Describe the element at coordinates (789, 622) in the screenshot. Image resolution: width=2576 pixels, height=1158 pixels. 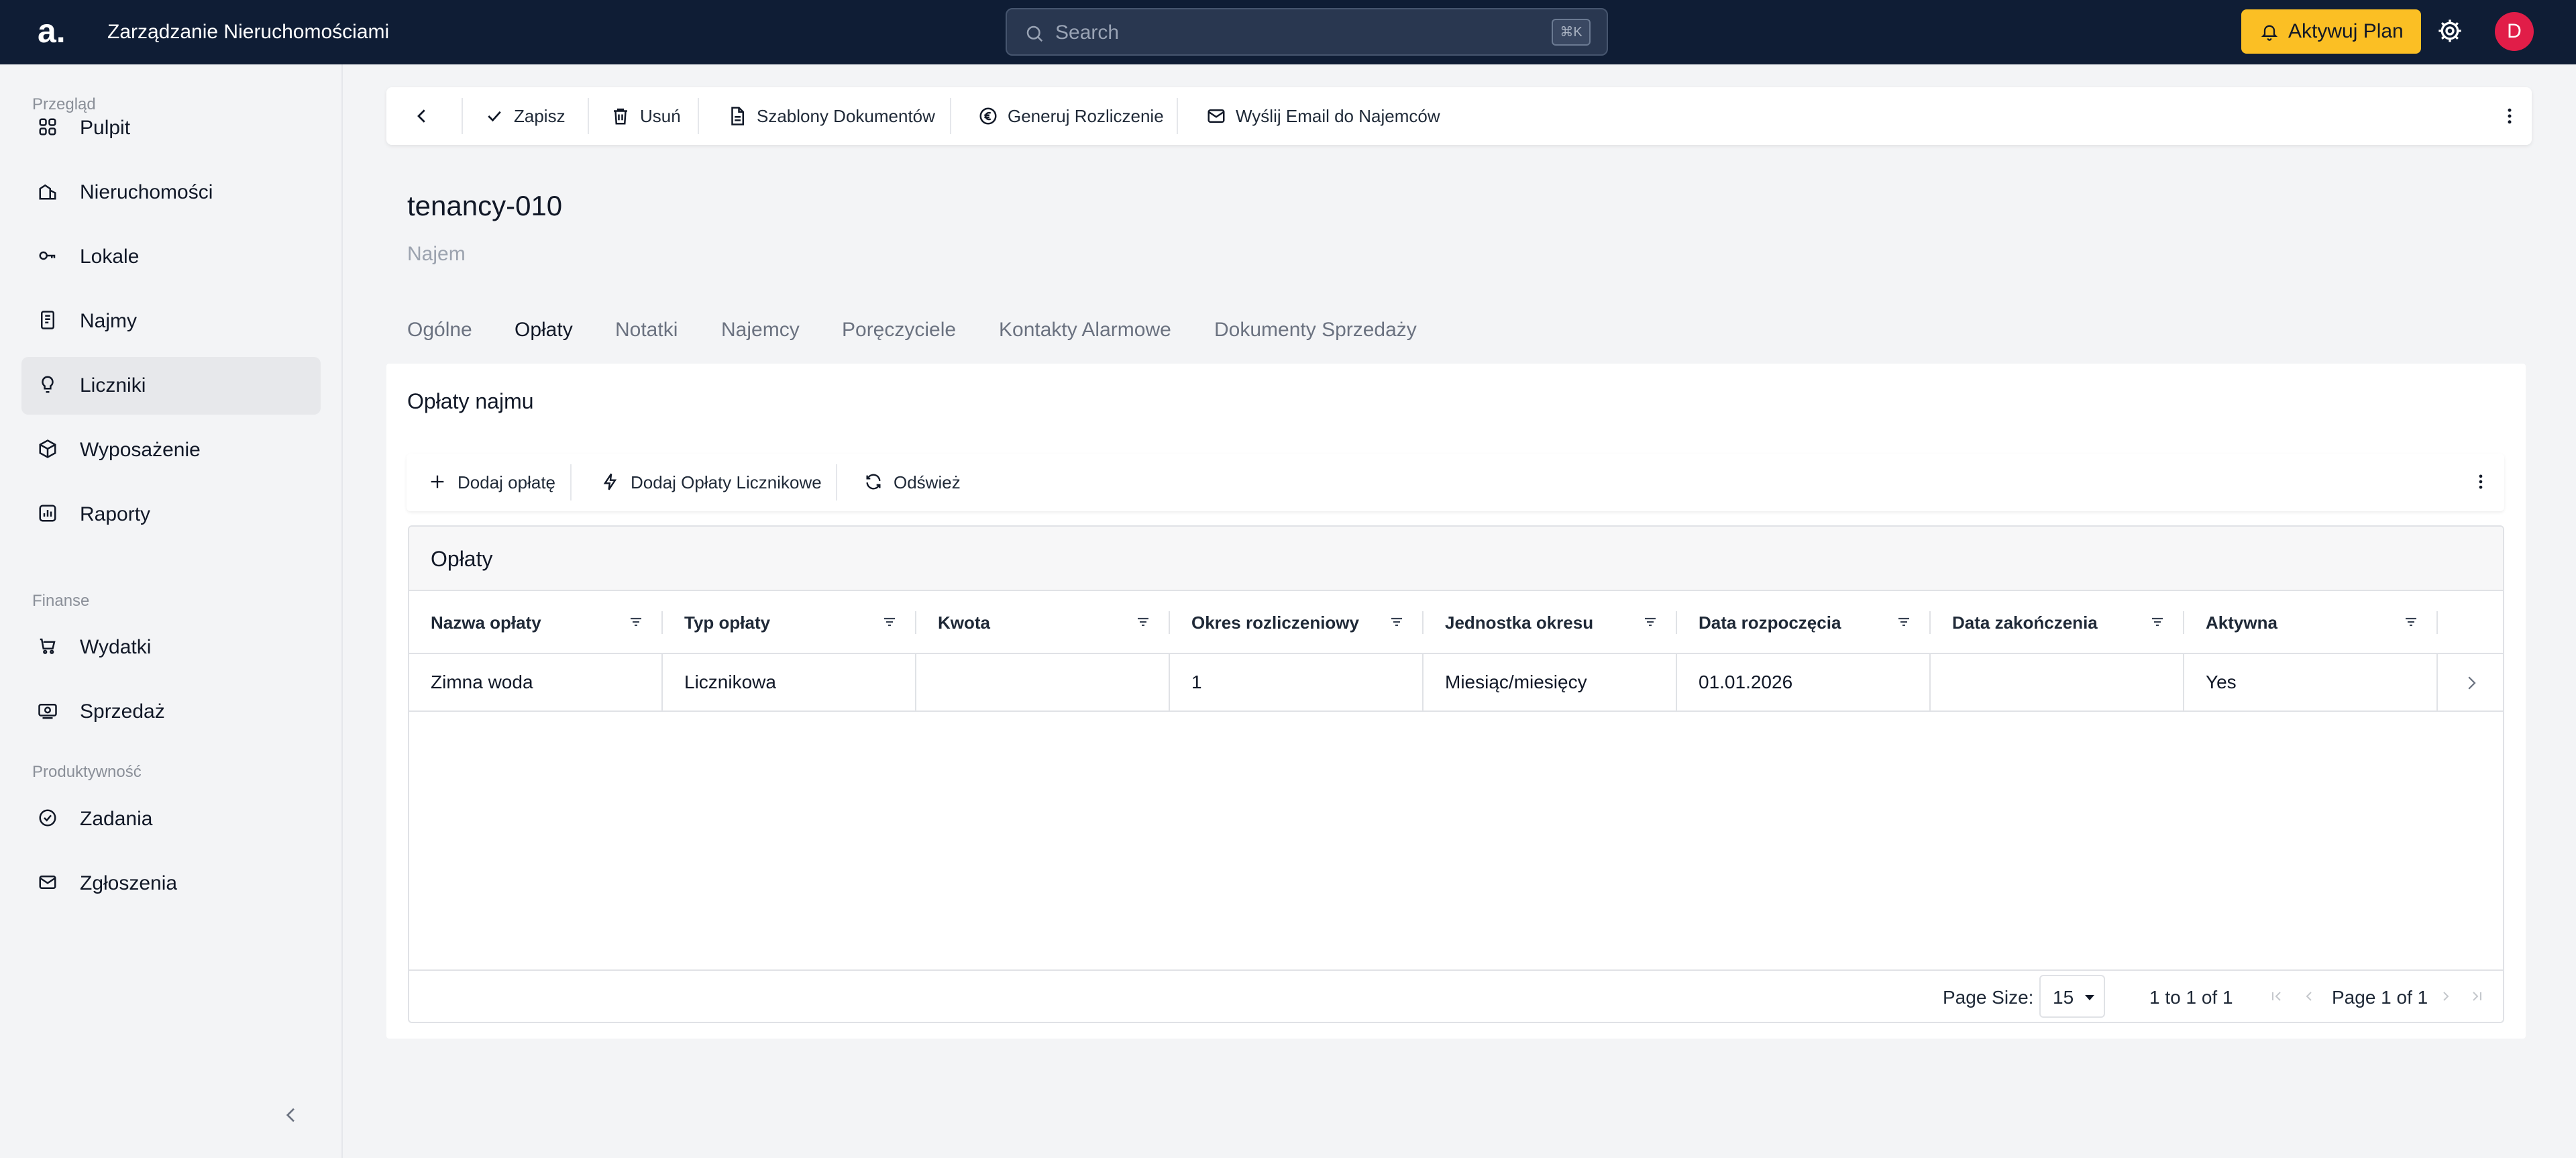
I see `column-header-fee-type: Typ opłaty` at that location.